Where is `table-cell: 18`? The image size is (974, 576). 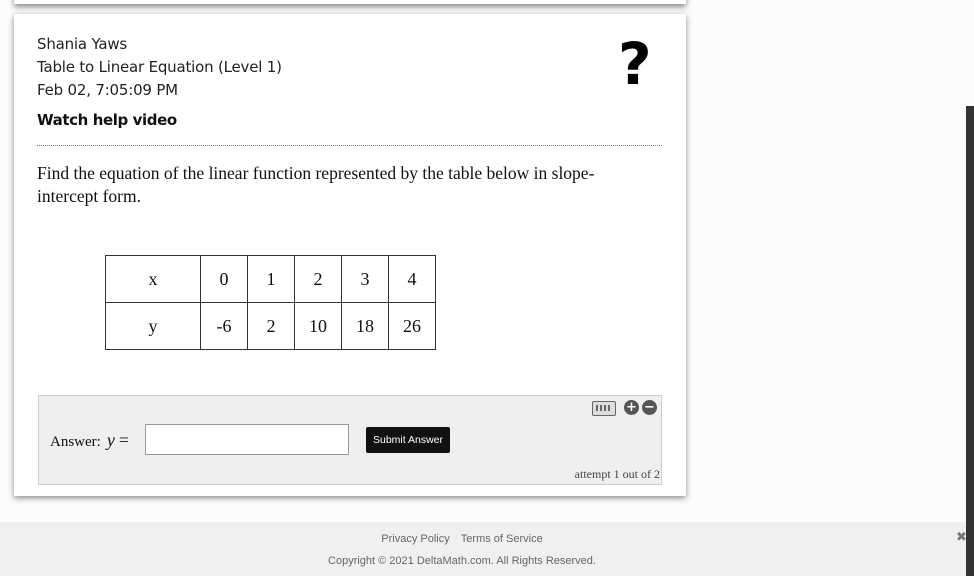
table-cell: 18 is located at coordinates (365, 326).